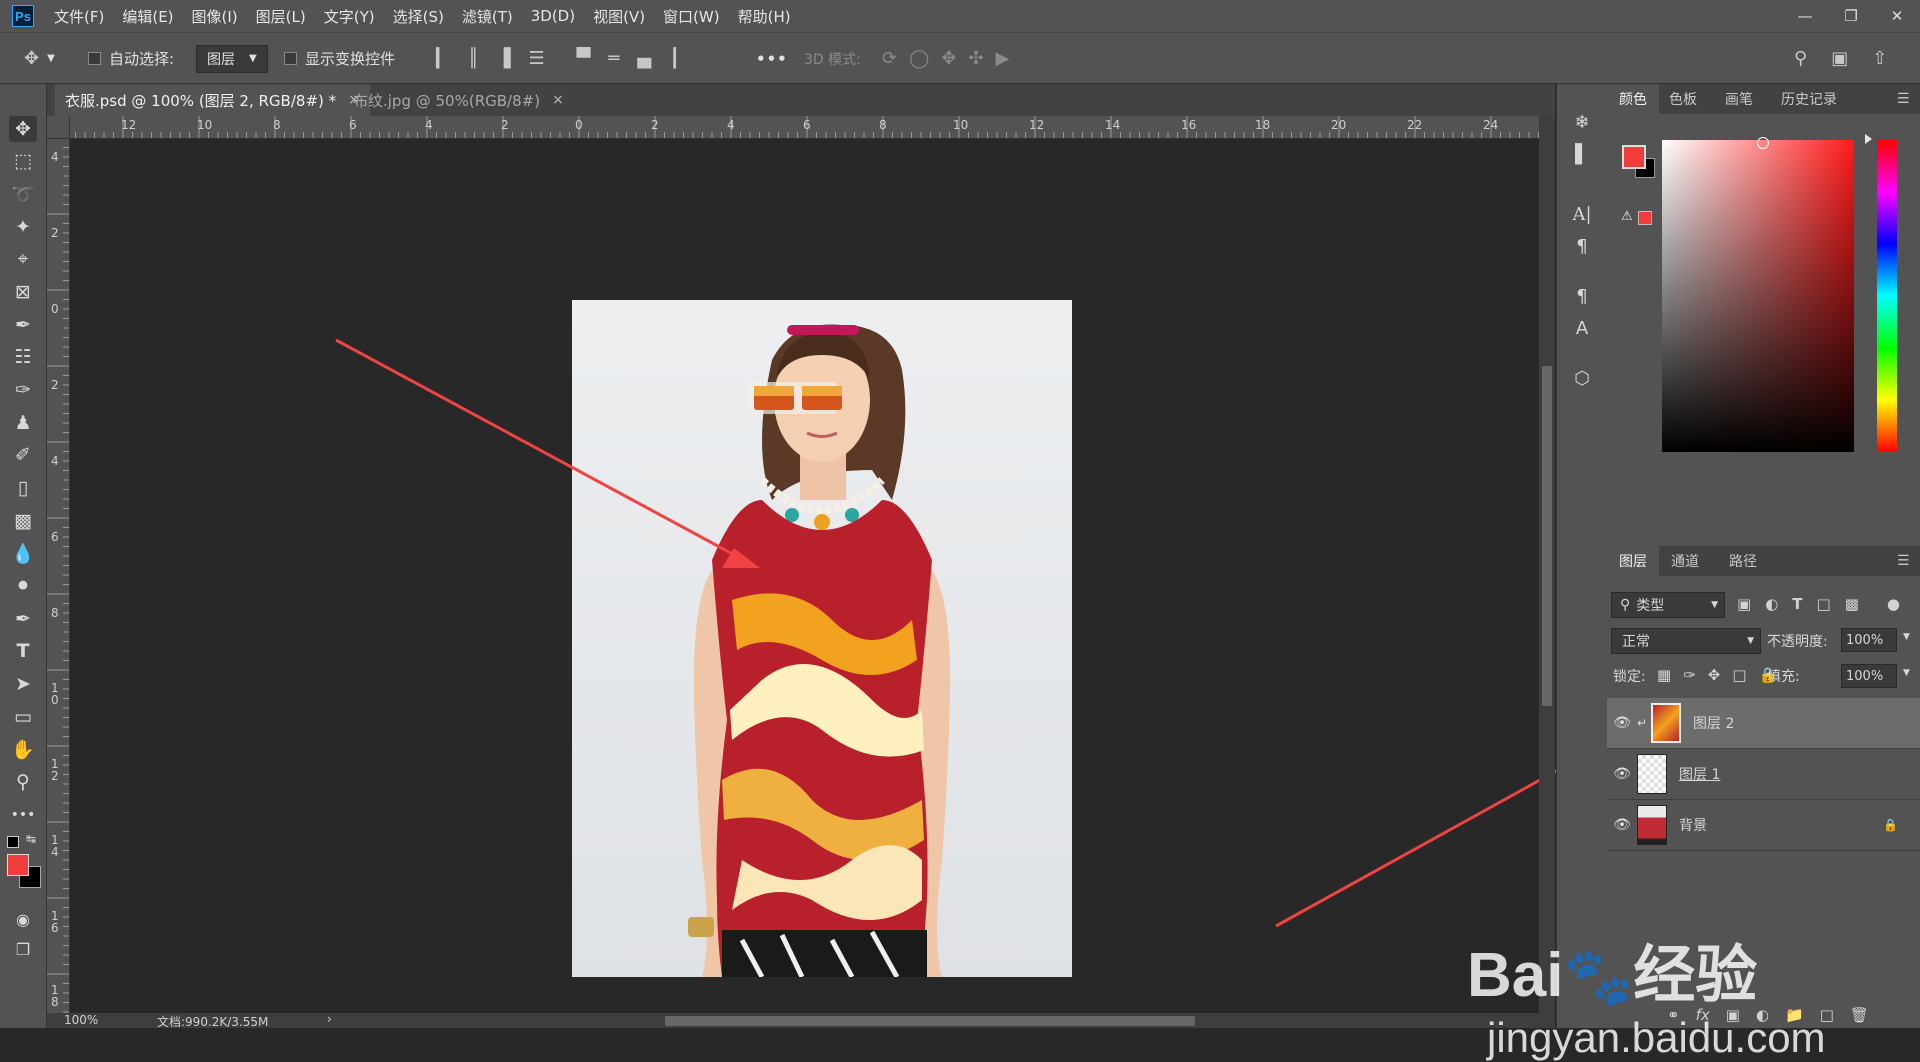 Image resolution: width=1920 pixels, height=1062 pixels. What do you see at coordinates (1744, 604) in the screenshot?
I see `filter-pixel-icon: ▣` at bounding box center [1744, 604].